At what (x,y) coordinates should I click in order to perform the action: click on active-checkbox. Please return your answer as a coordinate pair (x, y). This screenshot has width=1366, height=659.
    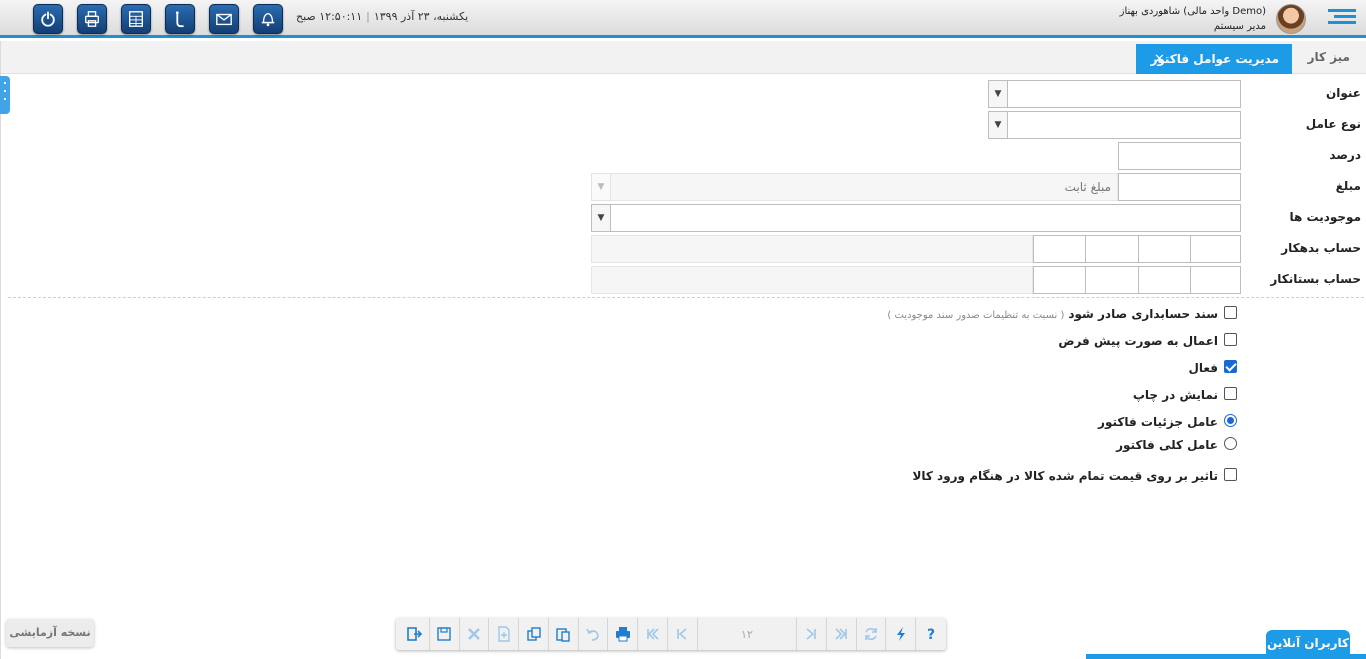
    Looking at the image, I should click on (1230, 366).